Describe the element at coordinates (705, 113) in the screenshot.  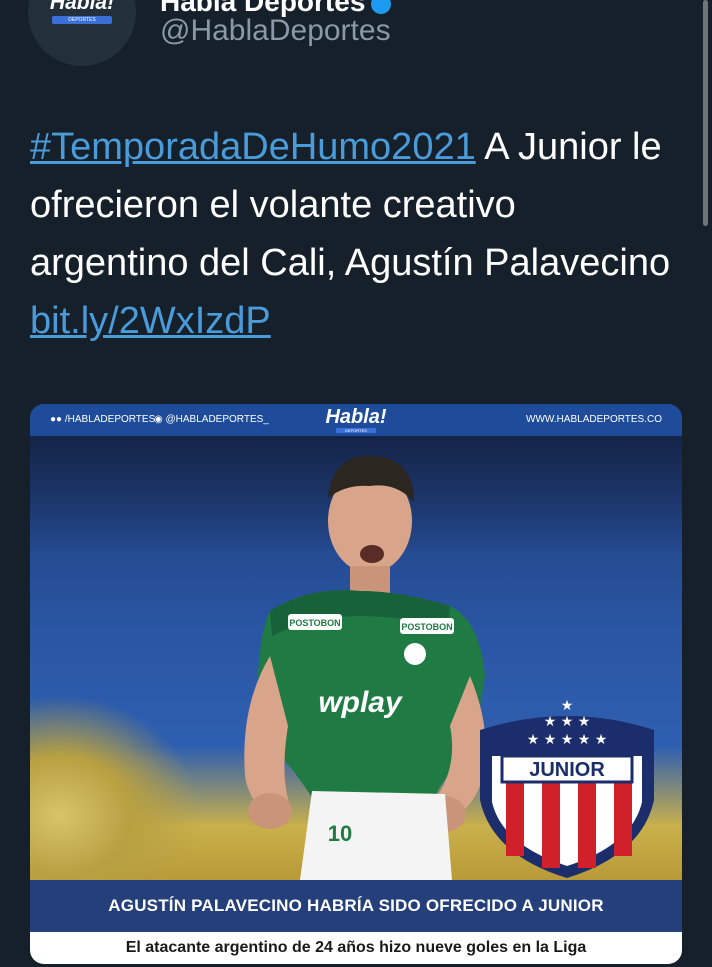
I see `scrollbar-thumb` at that location.